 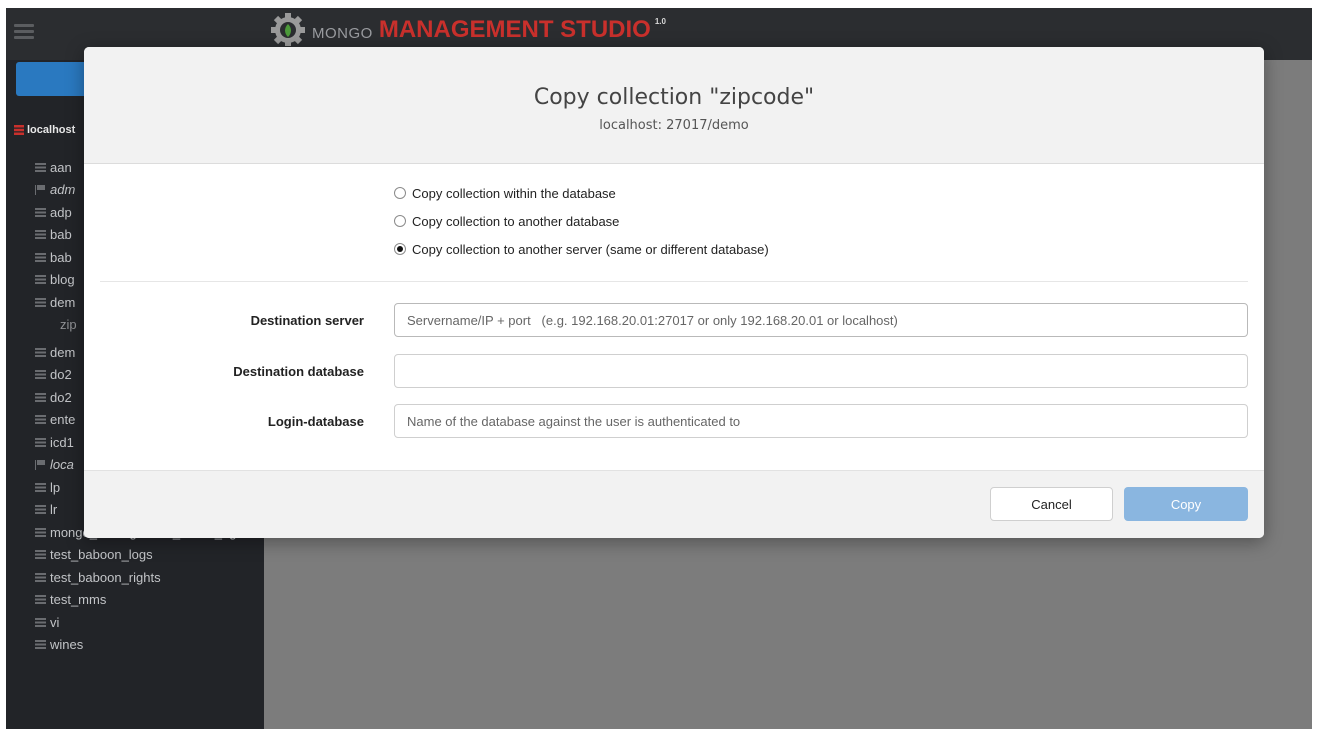 I want to click on sidebar-item-label: adm, so click(x=63, y=190).